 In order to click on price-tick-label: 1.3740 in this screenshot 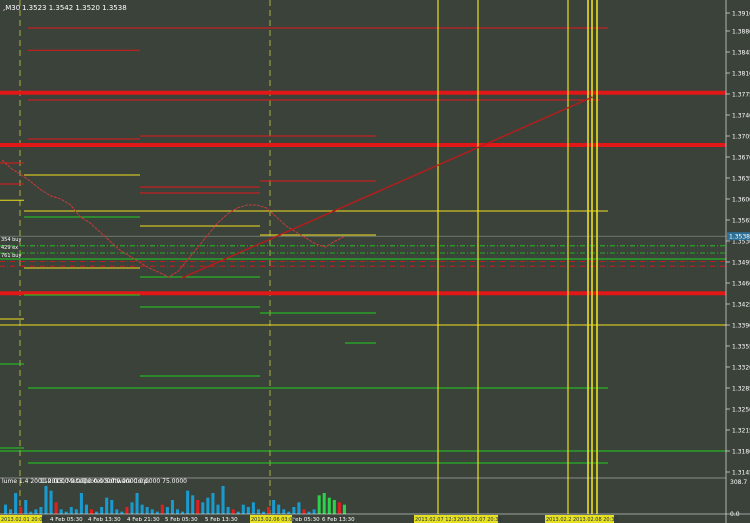, I will do `click(741, 116)`.